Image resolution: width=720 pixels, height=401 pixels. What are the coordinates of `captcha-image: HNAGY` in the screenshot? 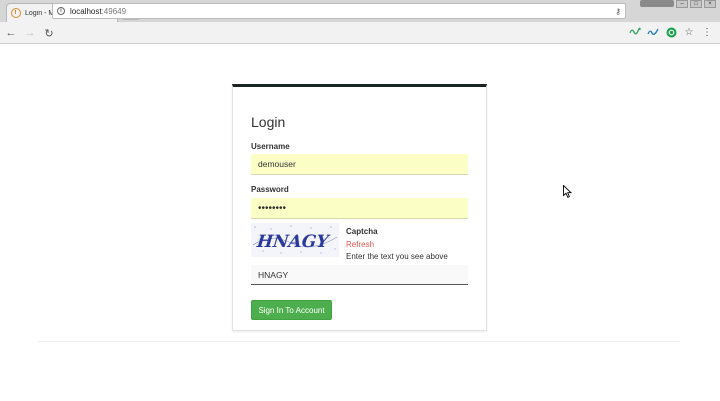 It's located at (295, 240).